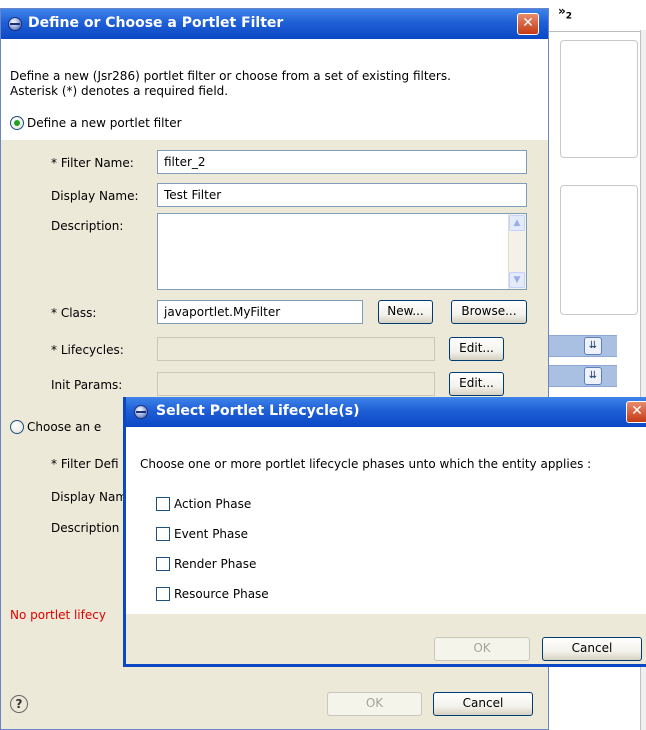  I want to click on lifecycles-label: * Lifecycles:, so click(87, 350).